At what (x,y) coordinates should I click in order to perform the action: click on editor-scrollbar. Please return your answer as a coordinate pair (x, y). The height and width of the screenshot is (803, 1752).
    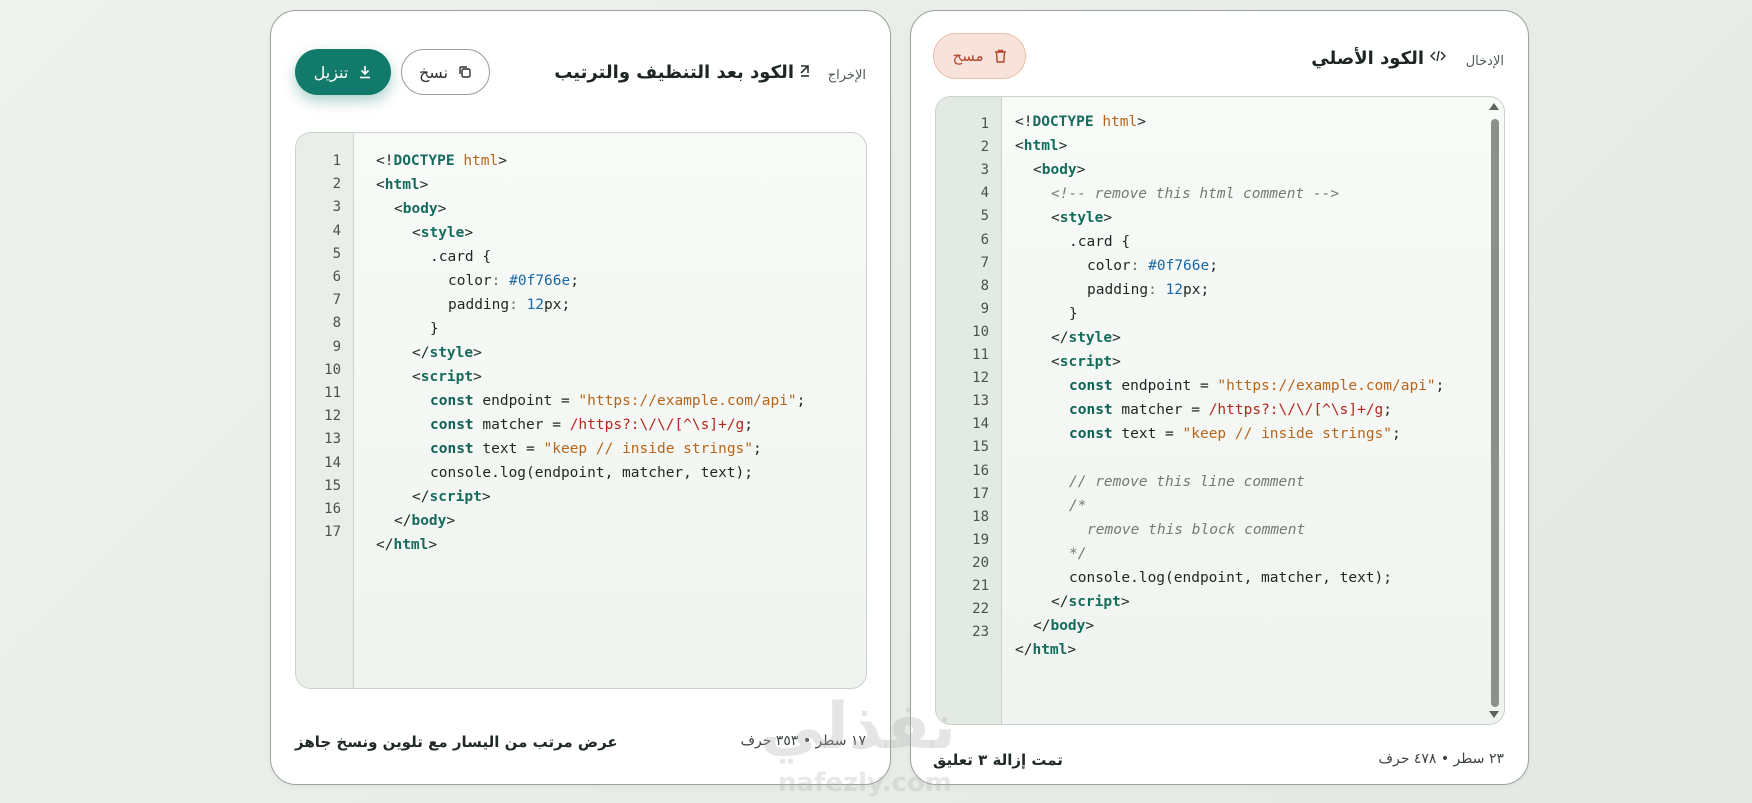
    Looking at the image, I should click on (1495, 410).